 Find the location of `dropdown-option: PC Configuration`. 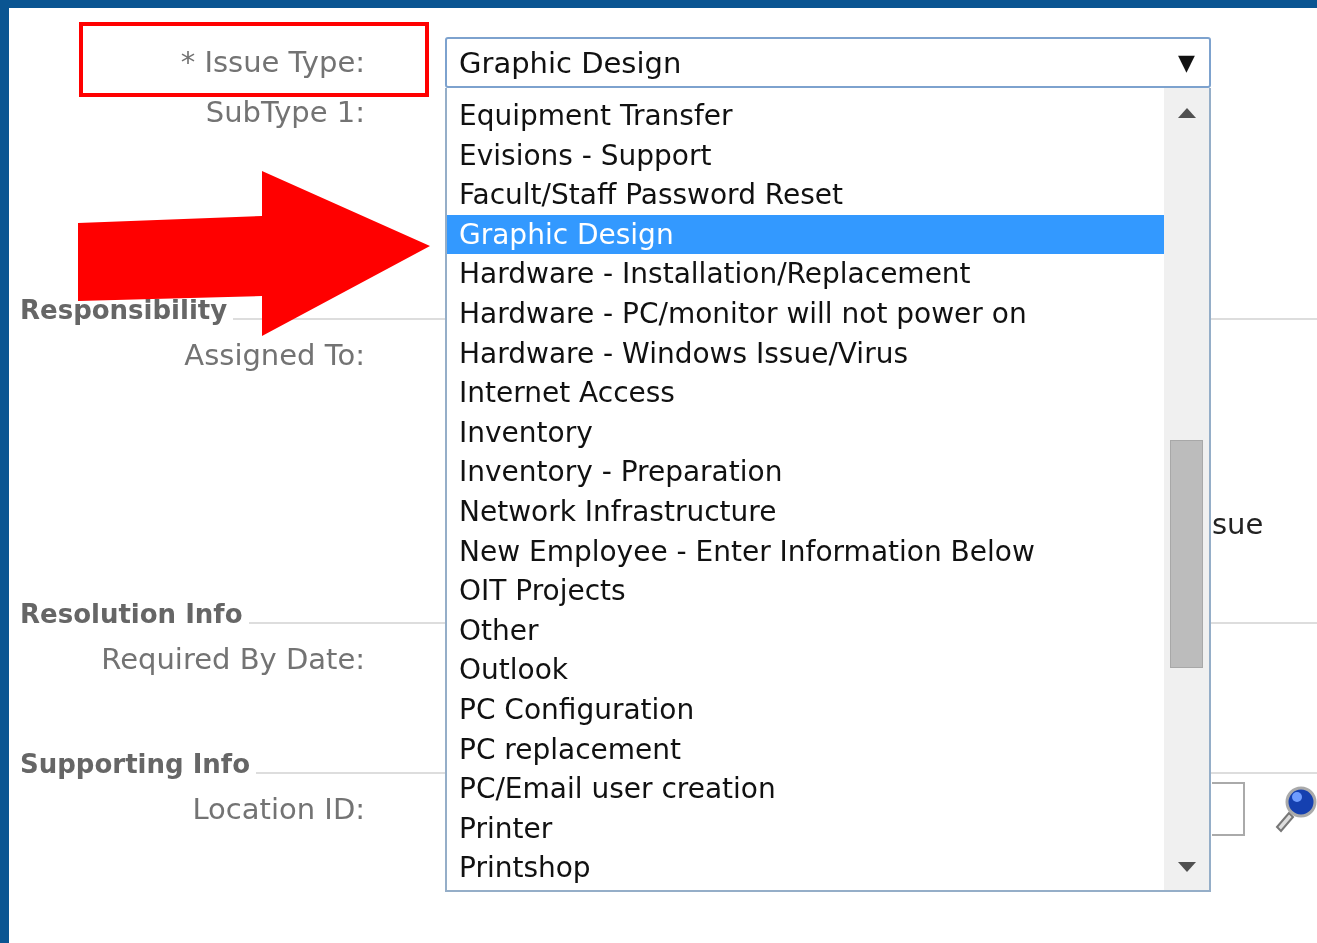

dropdown-option: PC Configuration is located at coordinates (805, 709).